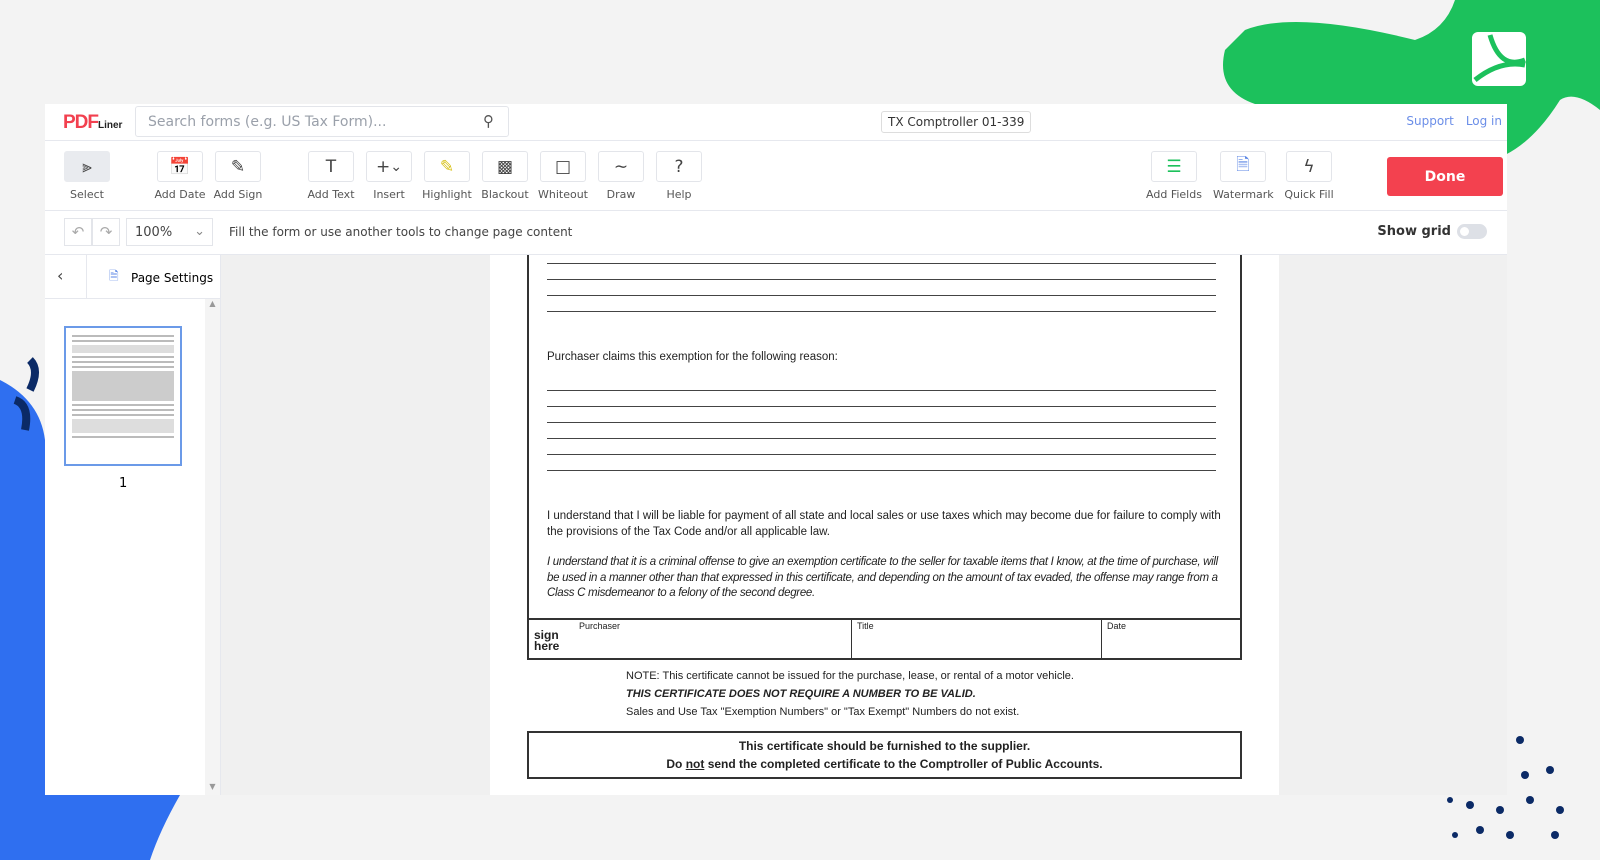 Image resolution: width=1600 pixels, height=860 pixels. What do you see at coordinates (679, 166) in the screenshot?
I see `help-icon: ?` at bounding box center [679, 166].